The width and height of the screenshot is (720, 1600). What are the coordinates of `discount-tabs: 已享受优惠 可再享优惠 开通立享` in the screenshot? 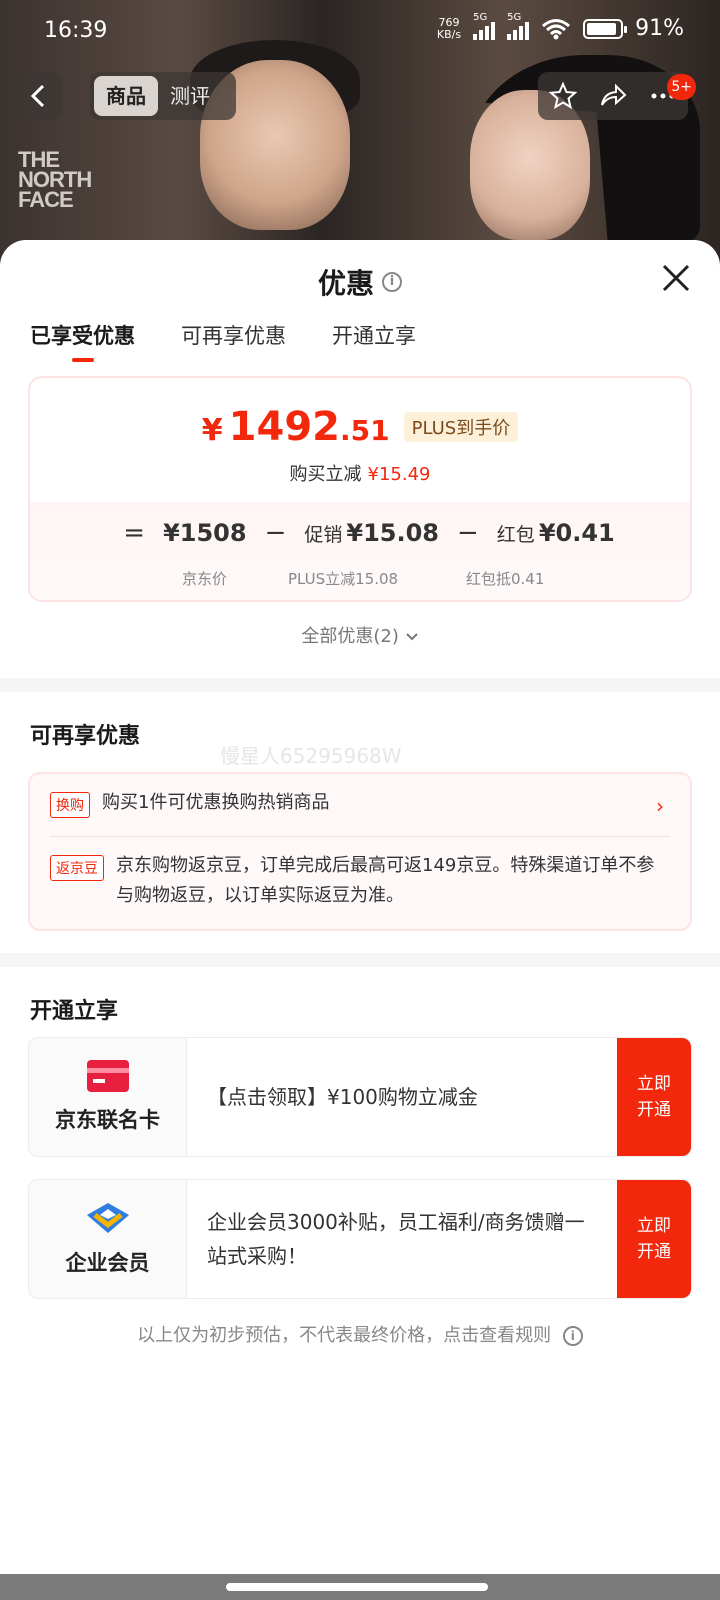 It's located at (360, 339).